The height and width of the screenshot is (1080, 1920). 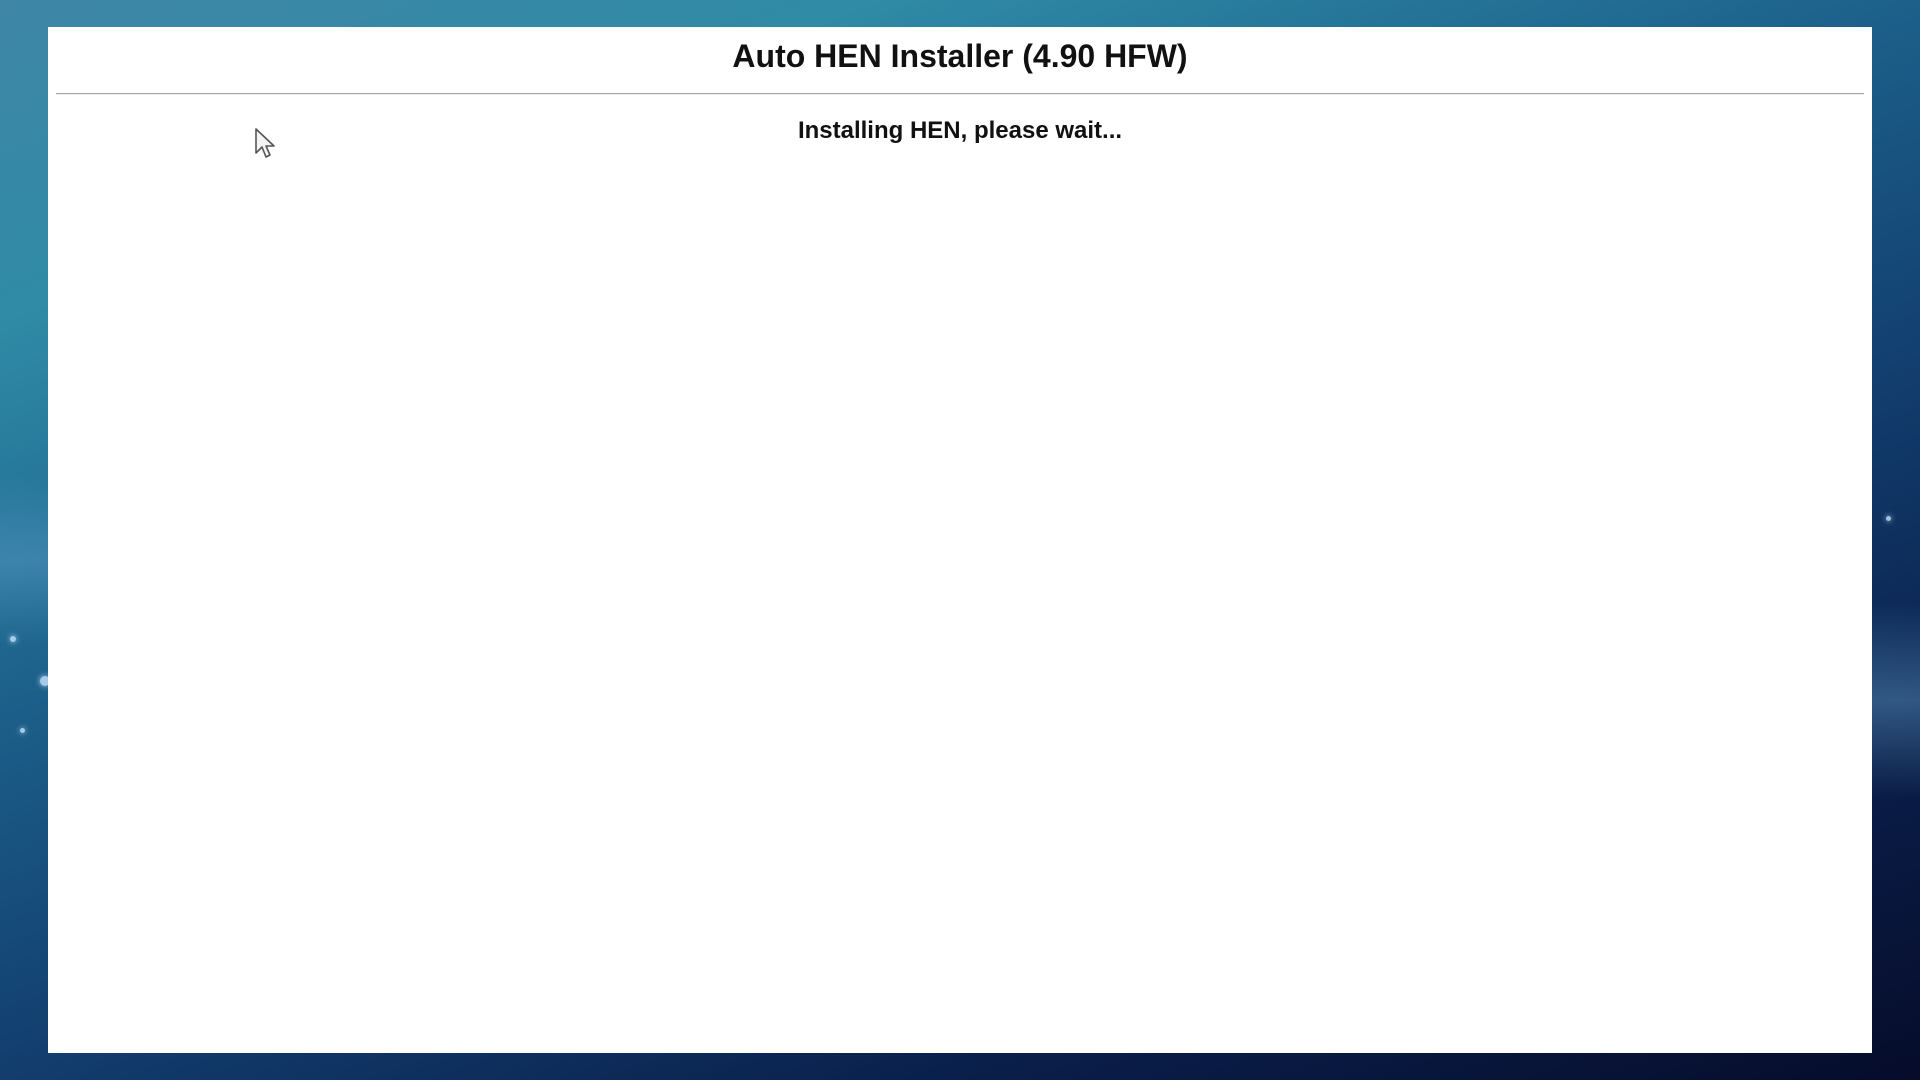 I want to click on title-divider, so click(x=960, y=94).